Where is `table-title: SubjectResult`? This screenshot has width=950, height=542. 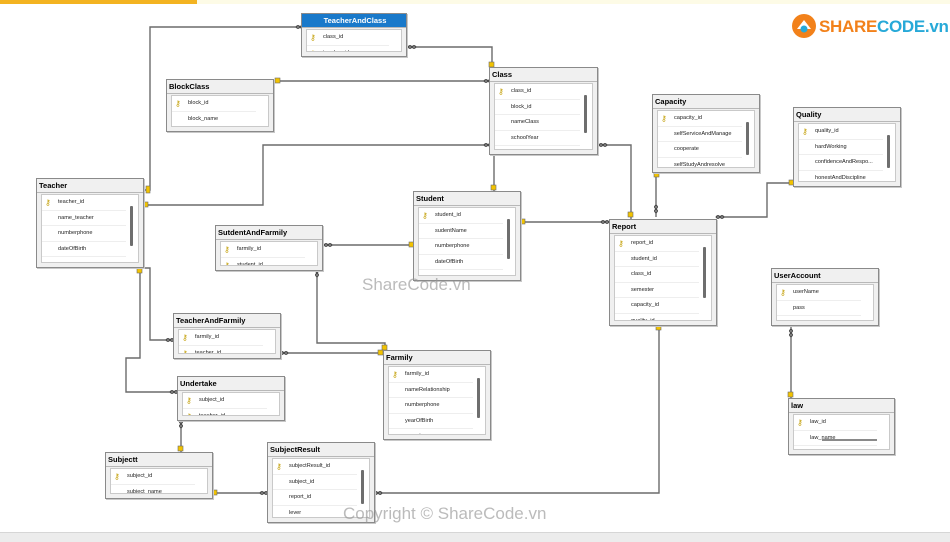 table-title: SubjectResult is located at coordinates (321, 450).